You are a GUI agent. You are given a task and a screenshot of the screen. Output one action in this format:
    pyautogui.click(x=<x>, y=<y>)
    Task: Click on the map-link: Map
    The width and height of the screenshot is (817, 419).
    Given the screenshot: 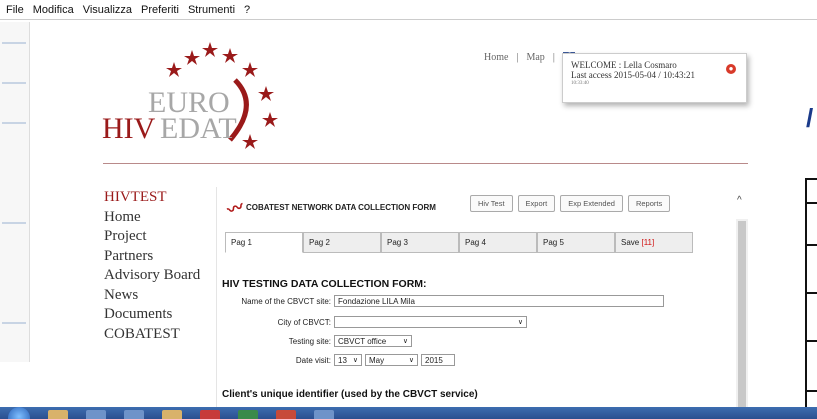 What is the action you would take?
    pyautogui.click(x=535, y=57)
    